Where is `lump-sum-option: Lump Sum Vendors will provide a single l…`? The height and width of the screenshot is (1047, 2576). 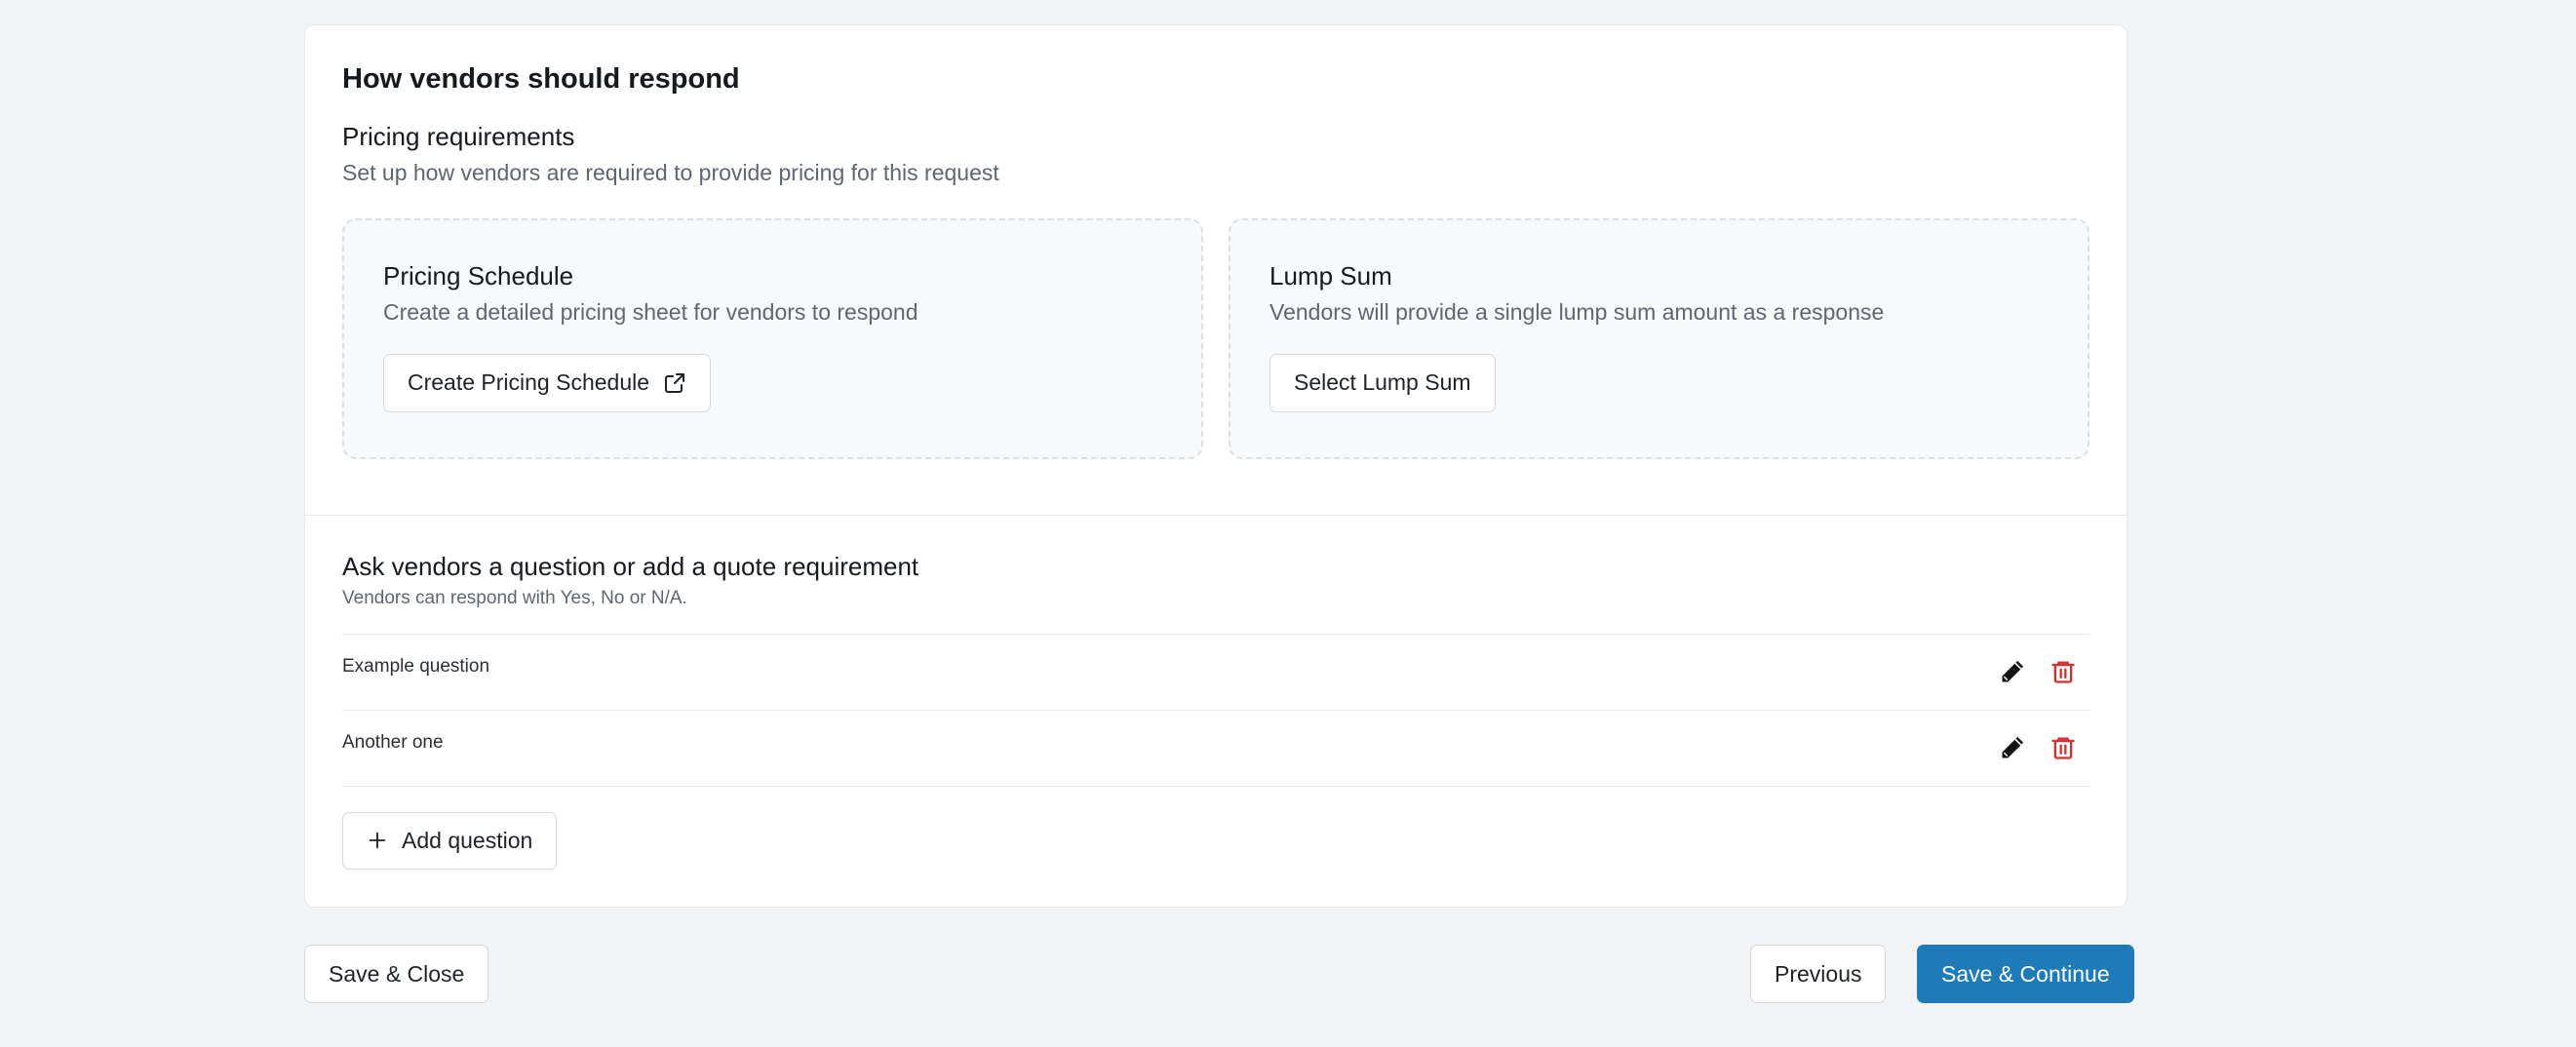
lump-sum-option: Lump Sum Vendors will provide a single l… is located at coordinates (1659, 338).